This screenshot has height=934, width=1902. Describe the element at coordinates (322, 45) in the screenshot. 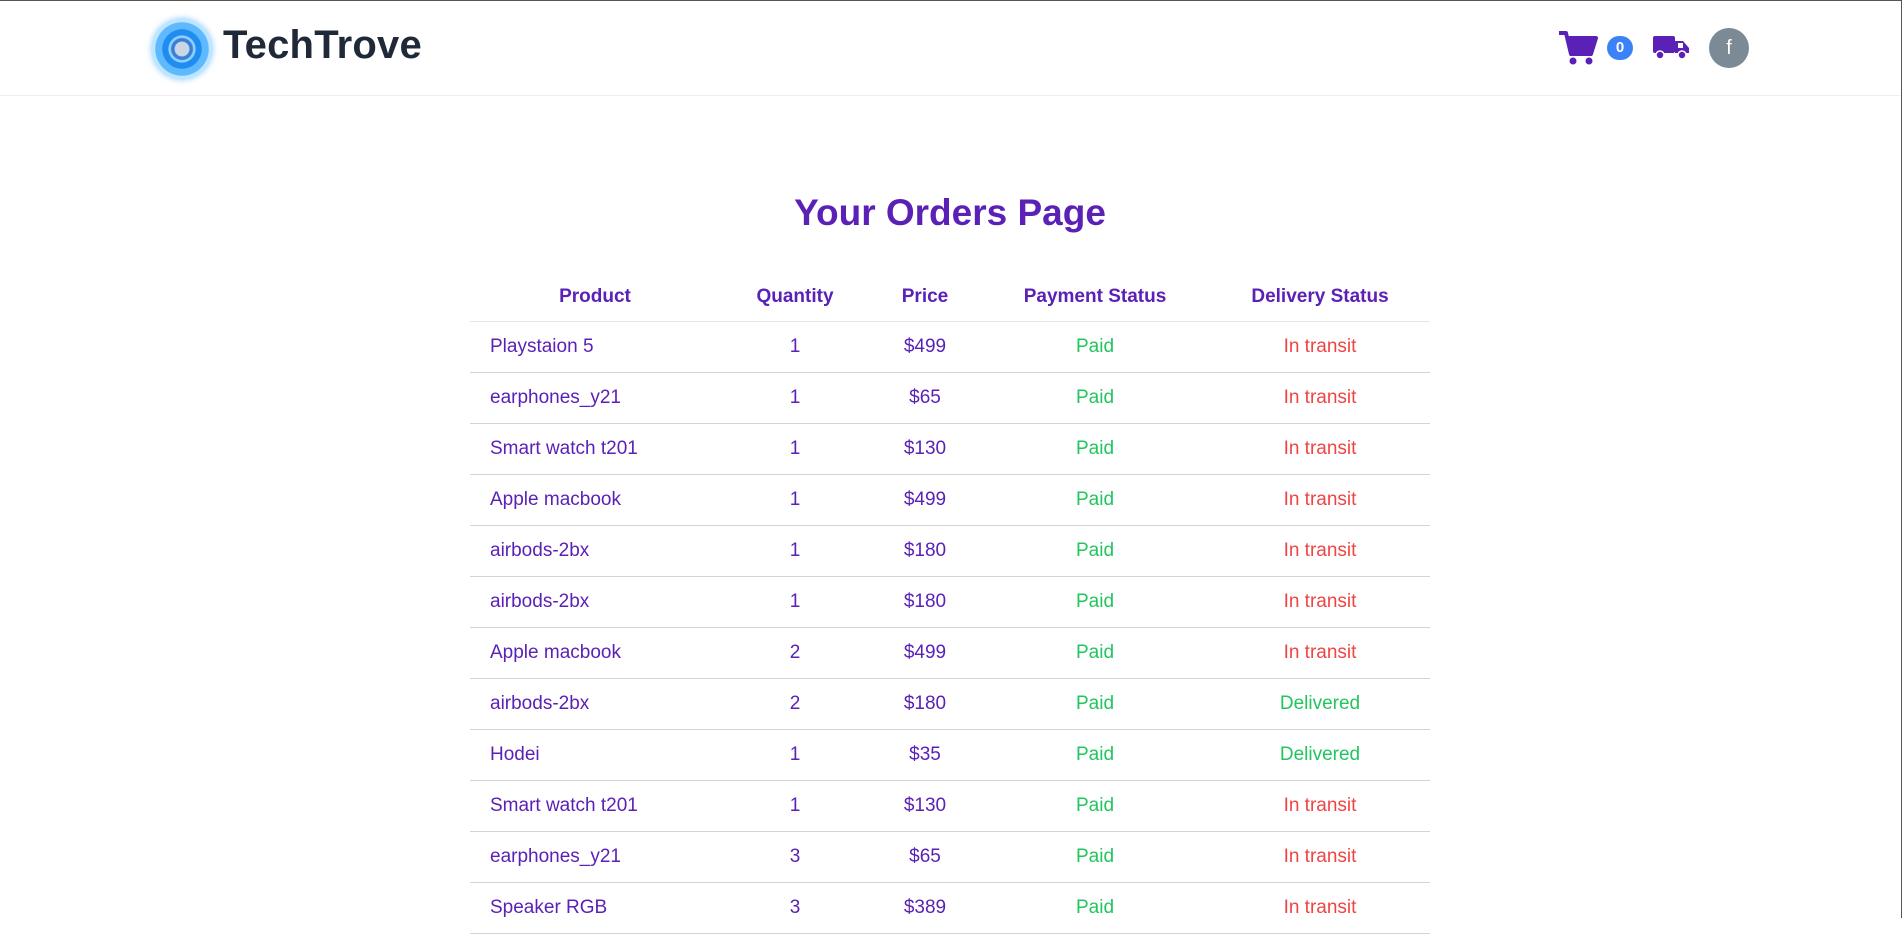

I see `brand-name: TechTrove` at that location.